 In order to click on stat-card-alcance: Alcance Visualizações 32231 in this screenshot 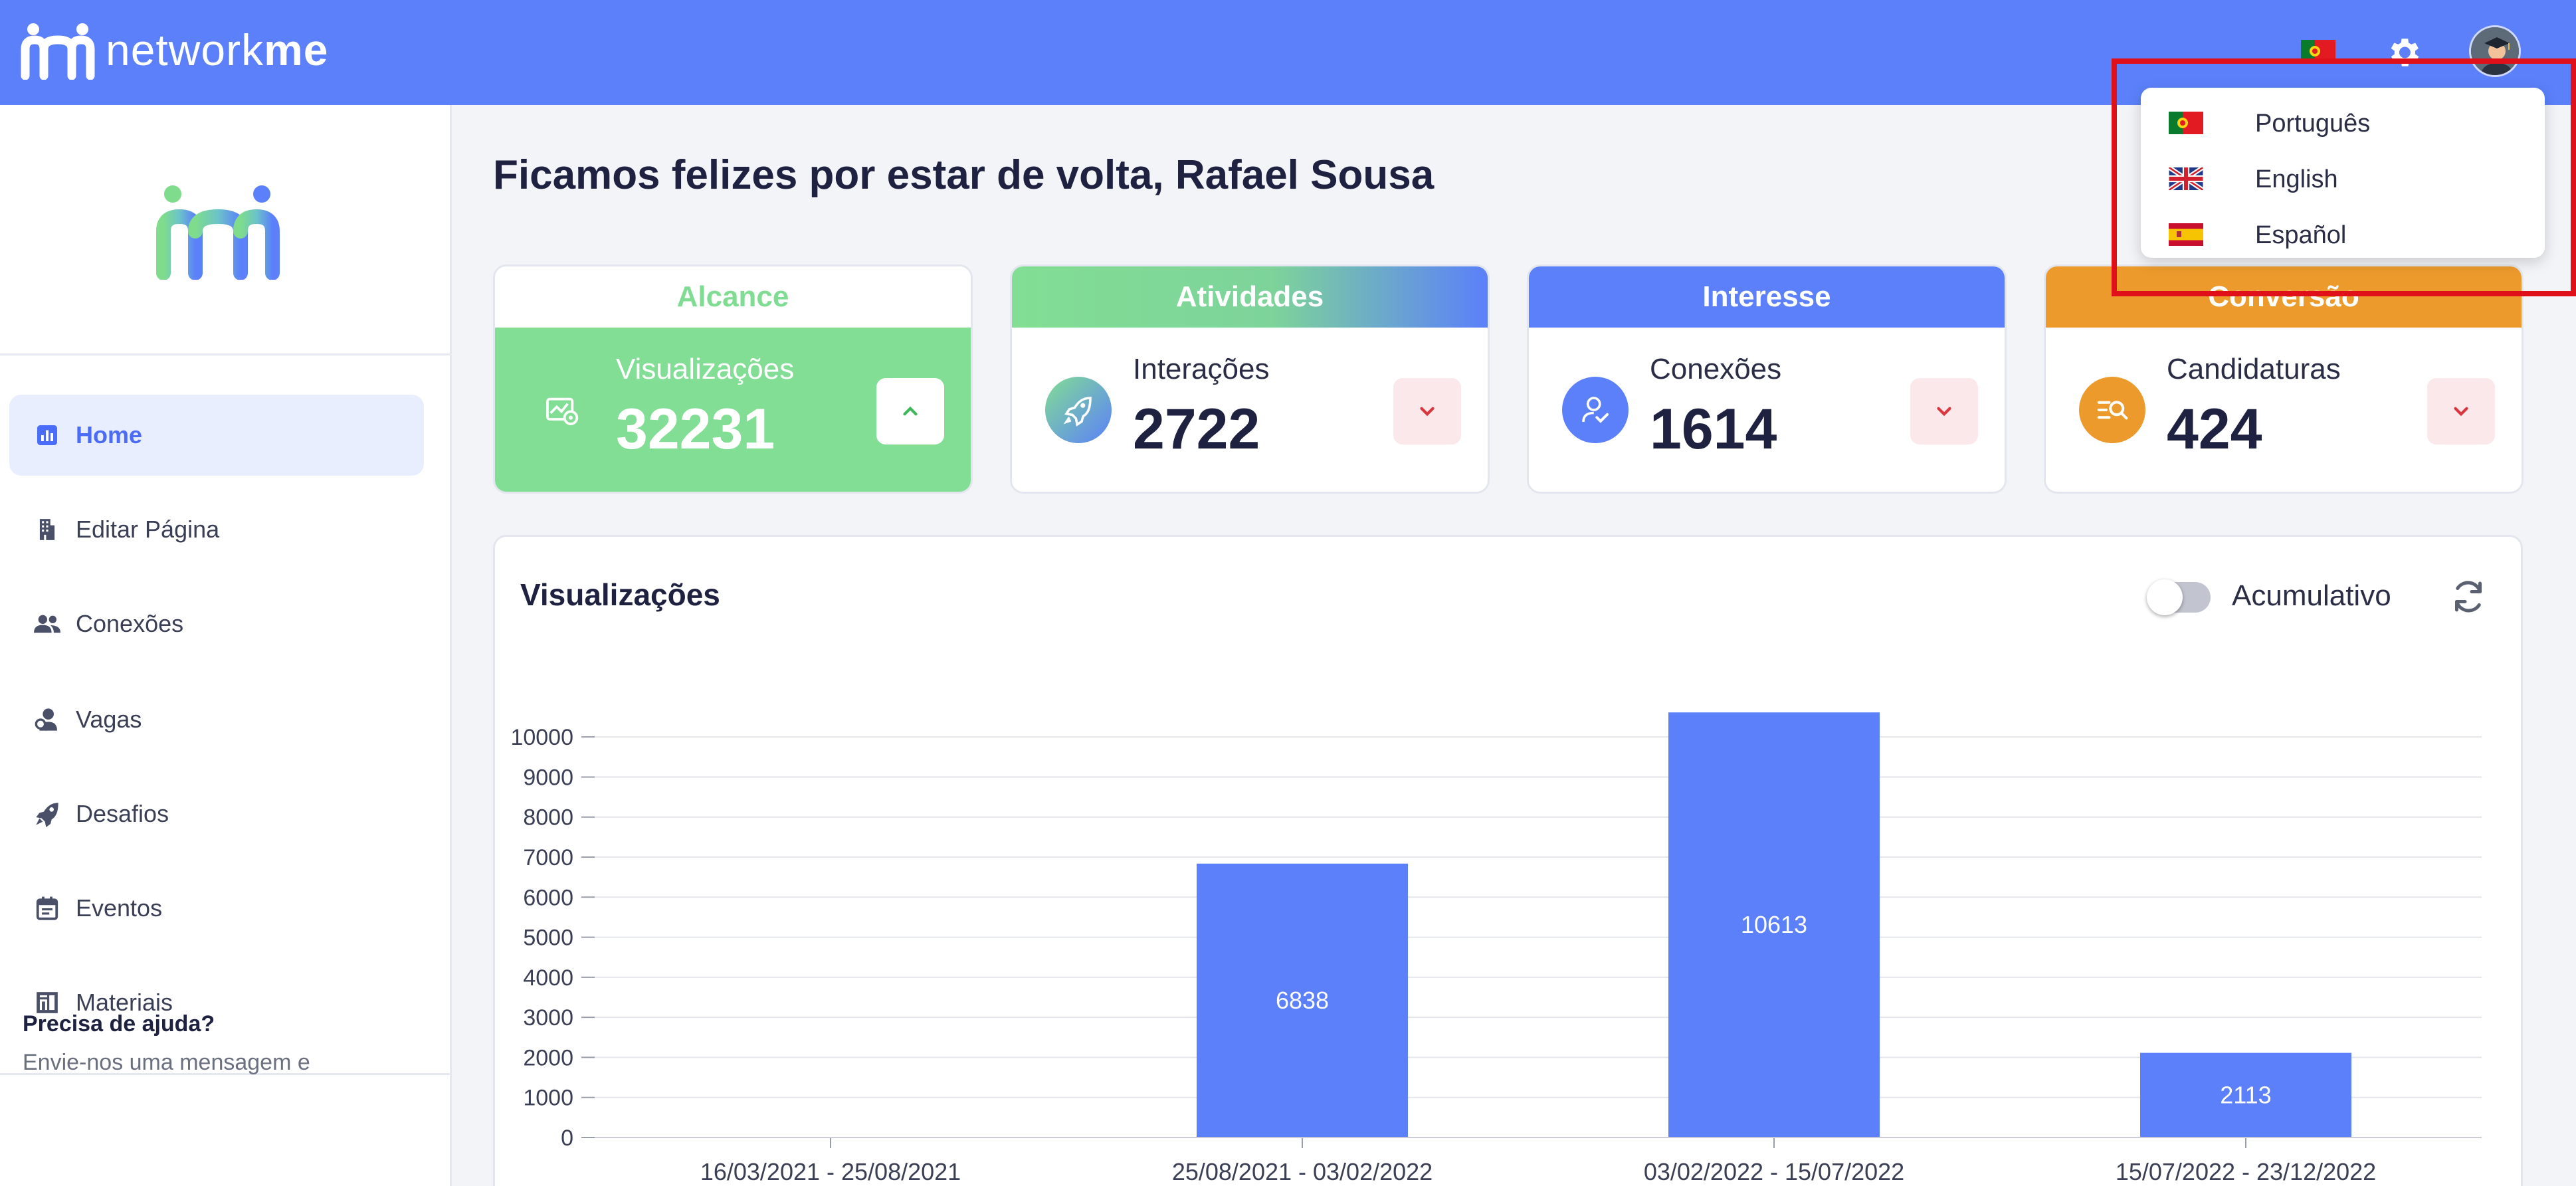, I will do `click(733, 379)`.